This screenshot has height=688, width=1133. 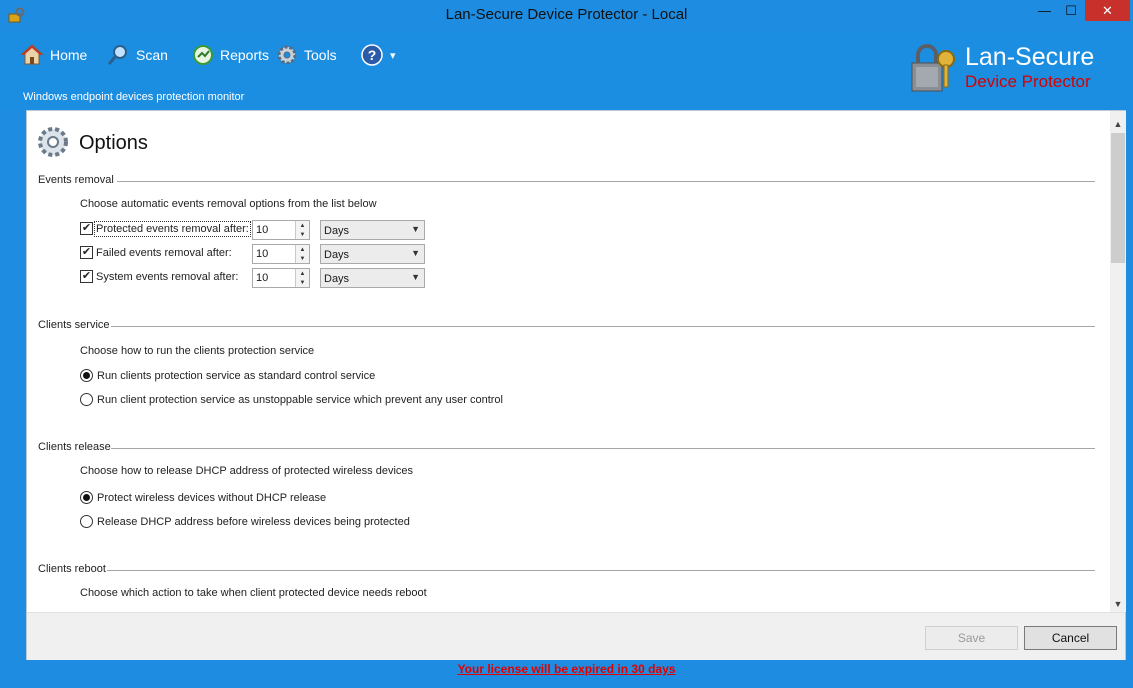 I want to click on service-standard-radio, so click(x=86, y=375).